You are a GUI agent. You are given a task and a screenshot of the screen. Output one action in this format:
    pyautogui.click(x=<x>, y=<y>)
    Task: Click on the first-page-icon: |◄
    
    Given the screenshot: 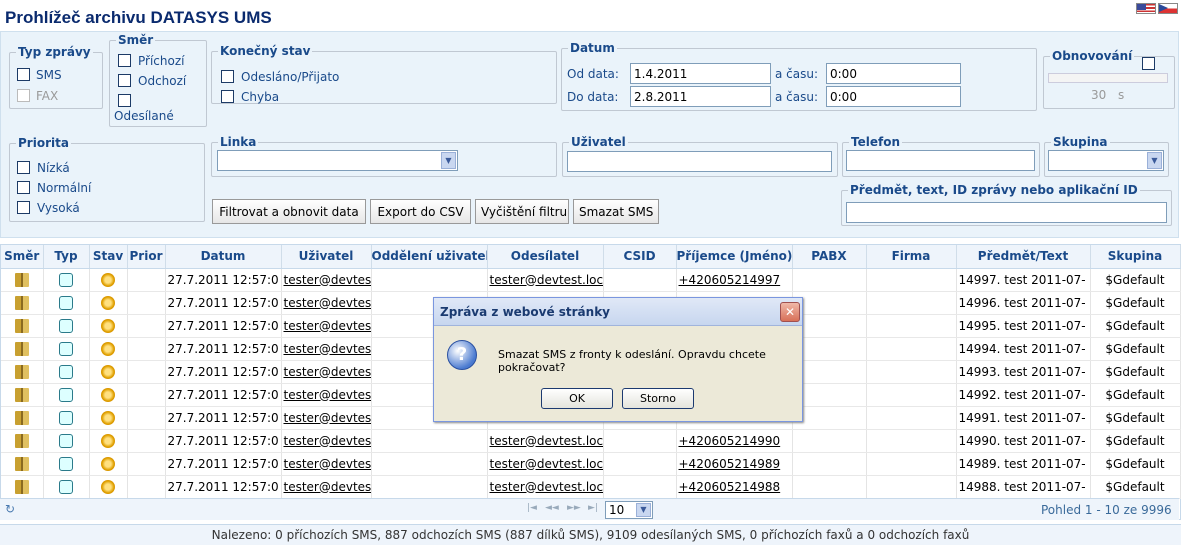 What is the action you would take?
    pyautogui.click(x=532, y=508)
    